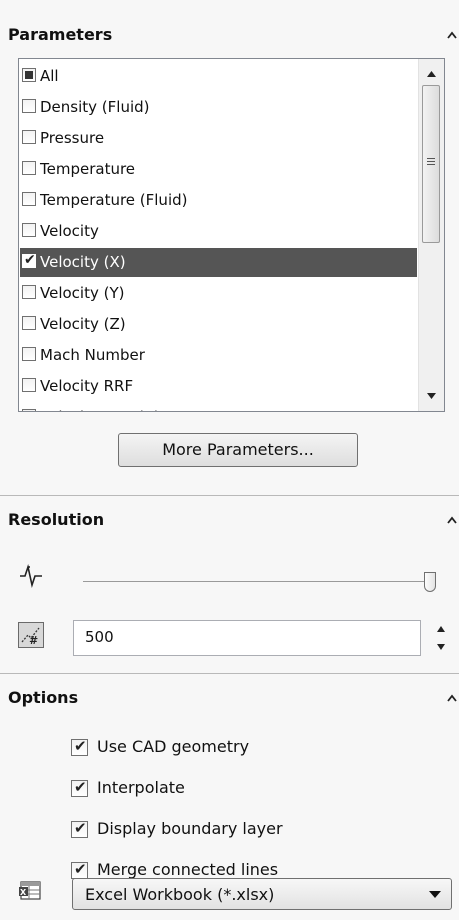  Describe the element at coordinates (173, 746) in the screenshot. I see `option-label: Use CAD geometry` at that location.